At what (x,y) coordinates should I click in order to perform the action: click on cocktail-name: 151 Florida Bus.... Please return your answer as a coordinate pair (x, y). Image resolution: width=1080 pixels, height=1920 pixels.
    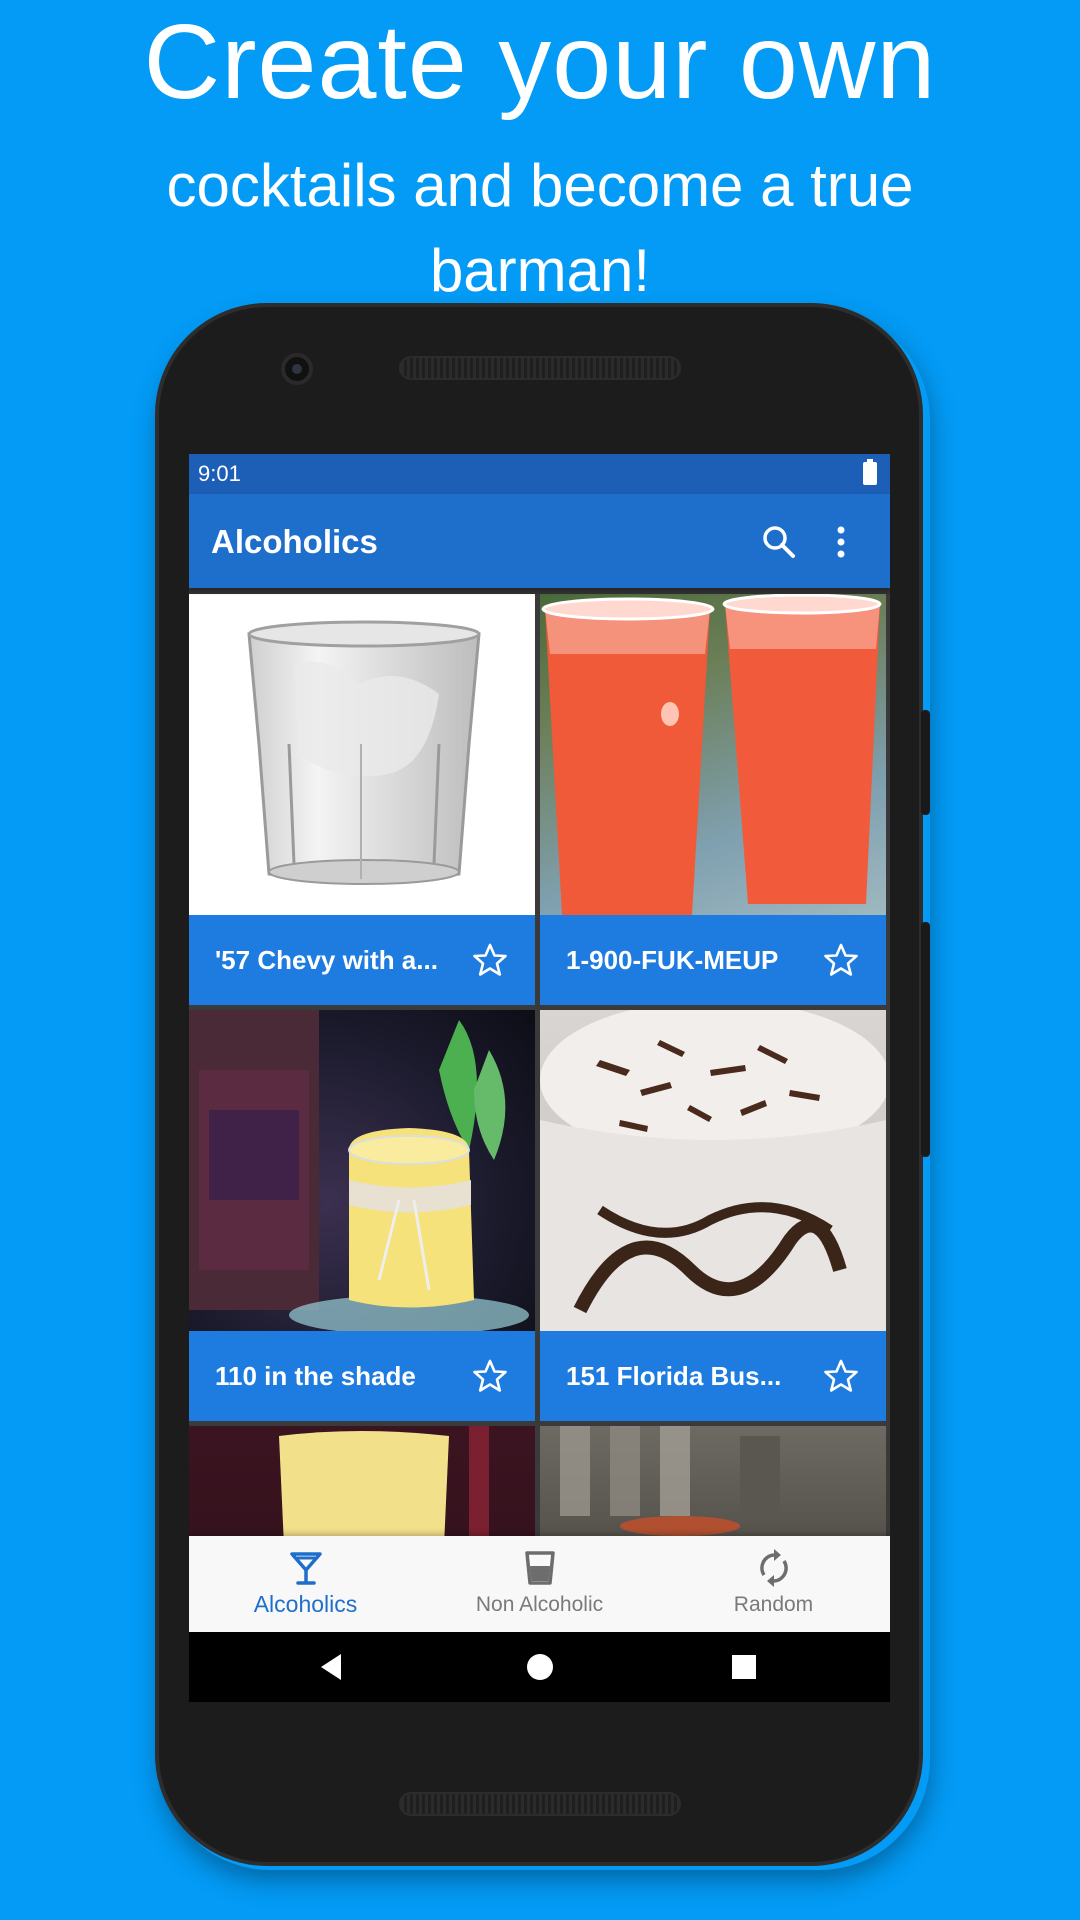
    Looking at the image, I should click on (674, 1376).